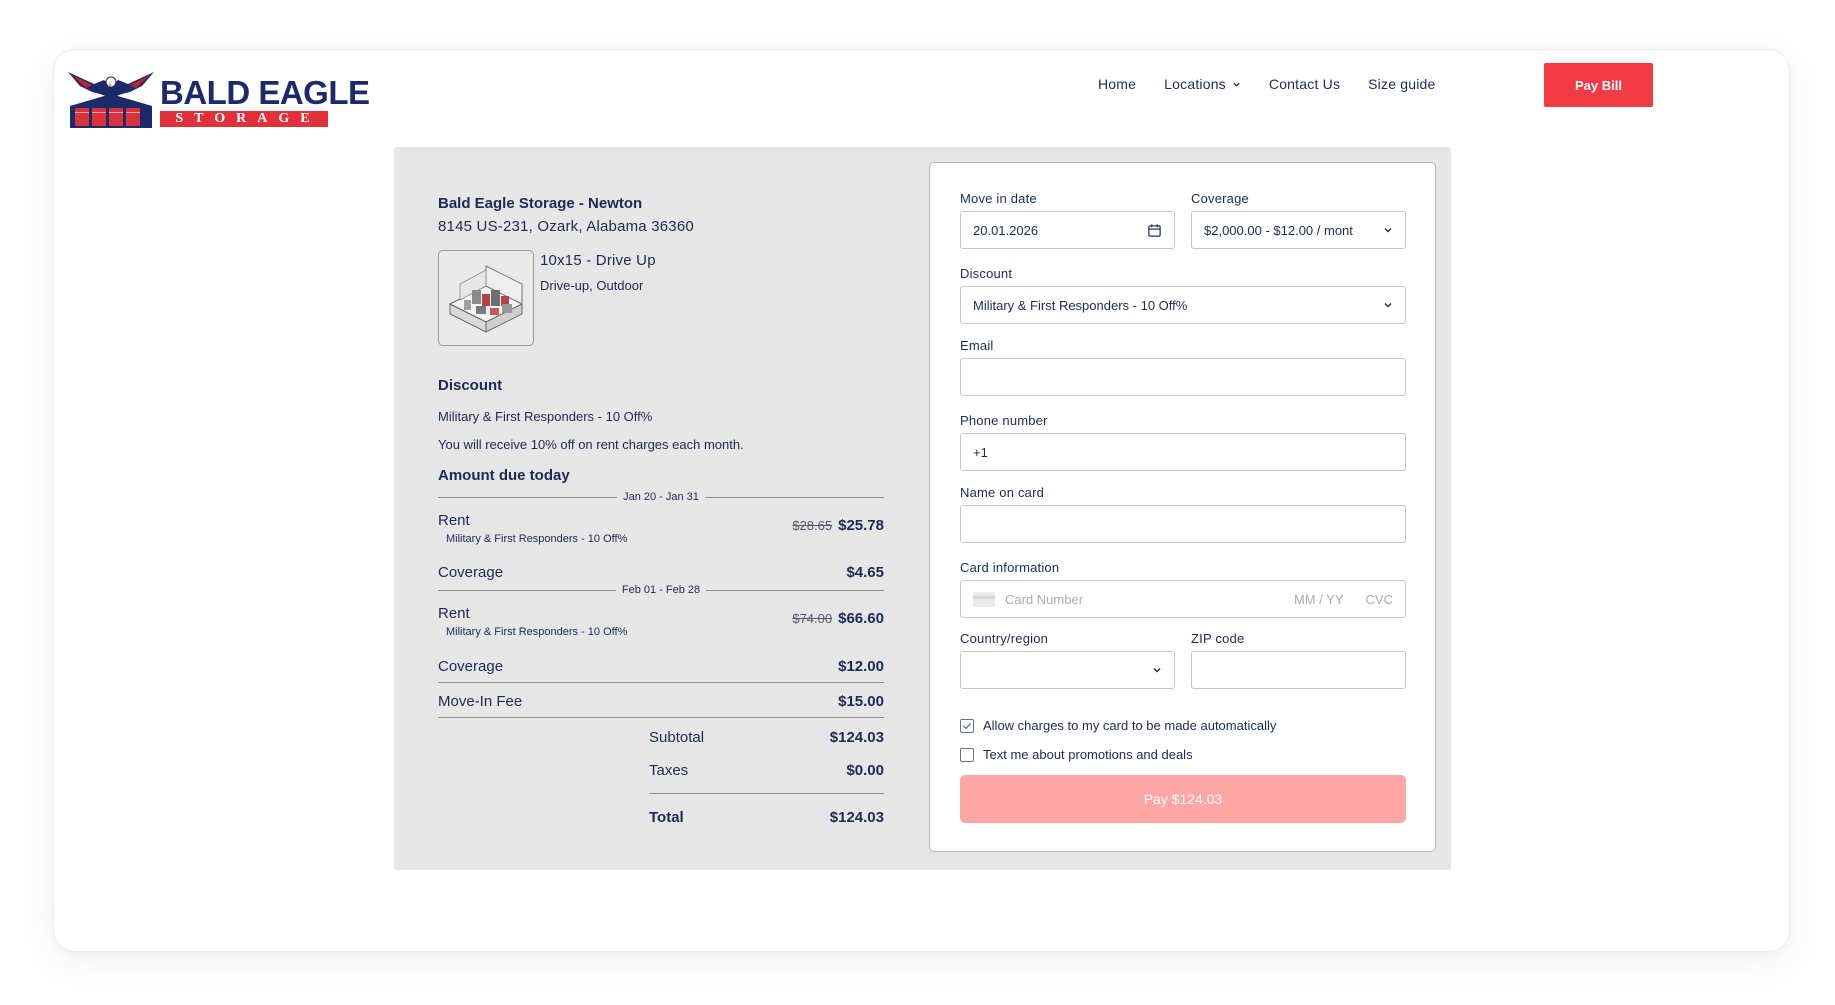 The image size is (1835, 1005). Describe the element at coordinates (861, 525) in the screenshot. I see `rent-amount-1: $25.78` at that location.